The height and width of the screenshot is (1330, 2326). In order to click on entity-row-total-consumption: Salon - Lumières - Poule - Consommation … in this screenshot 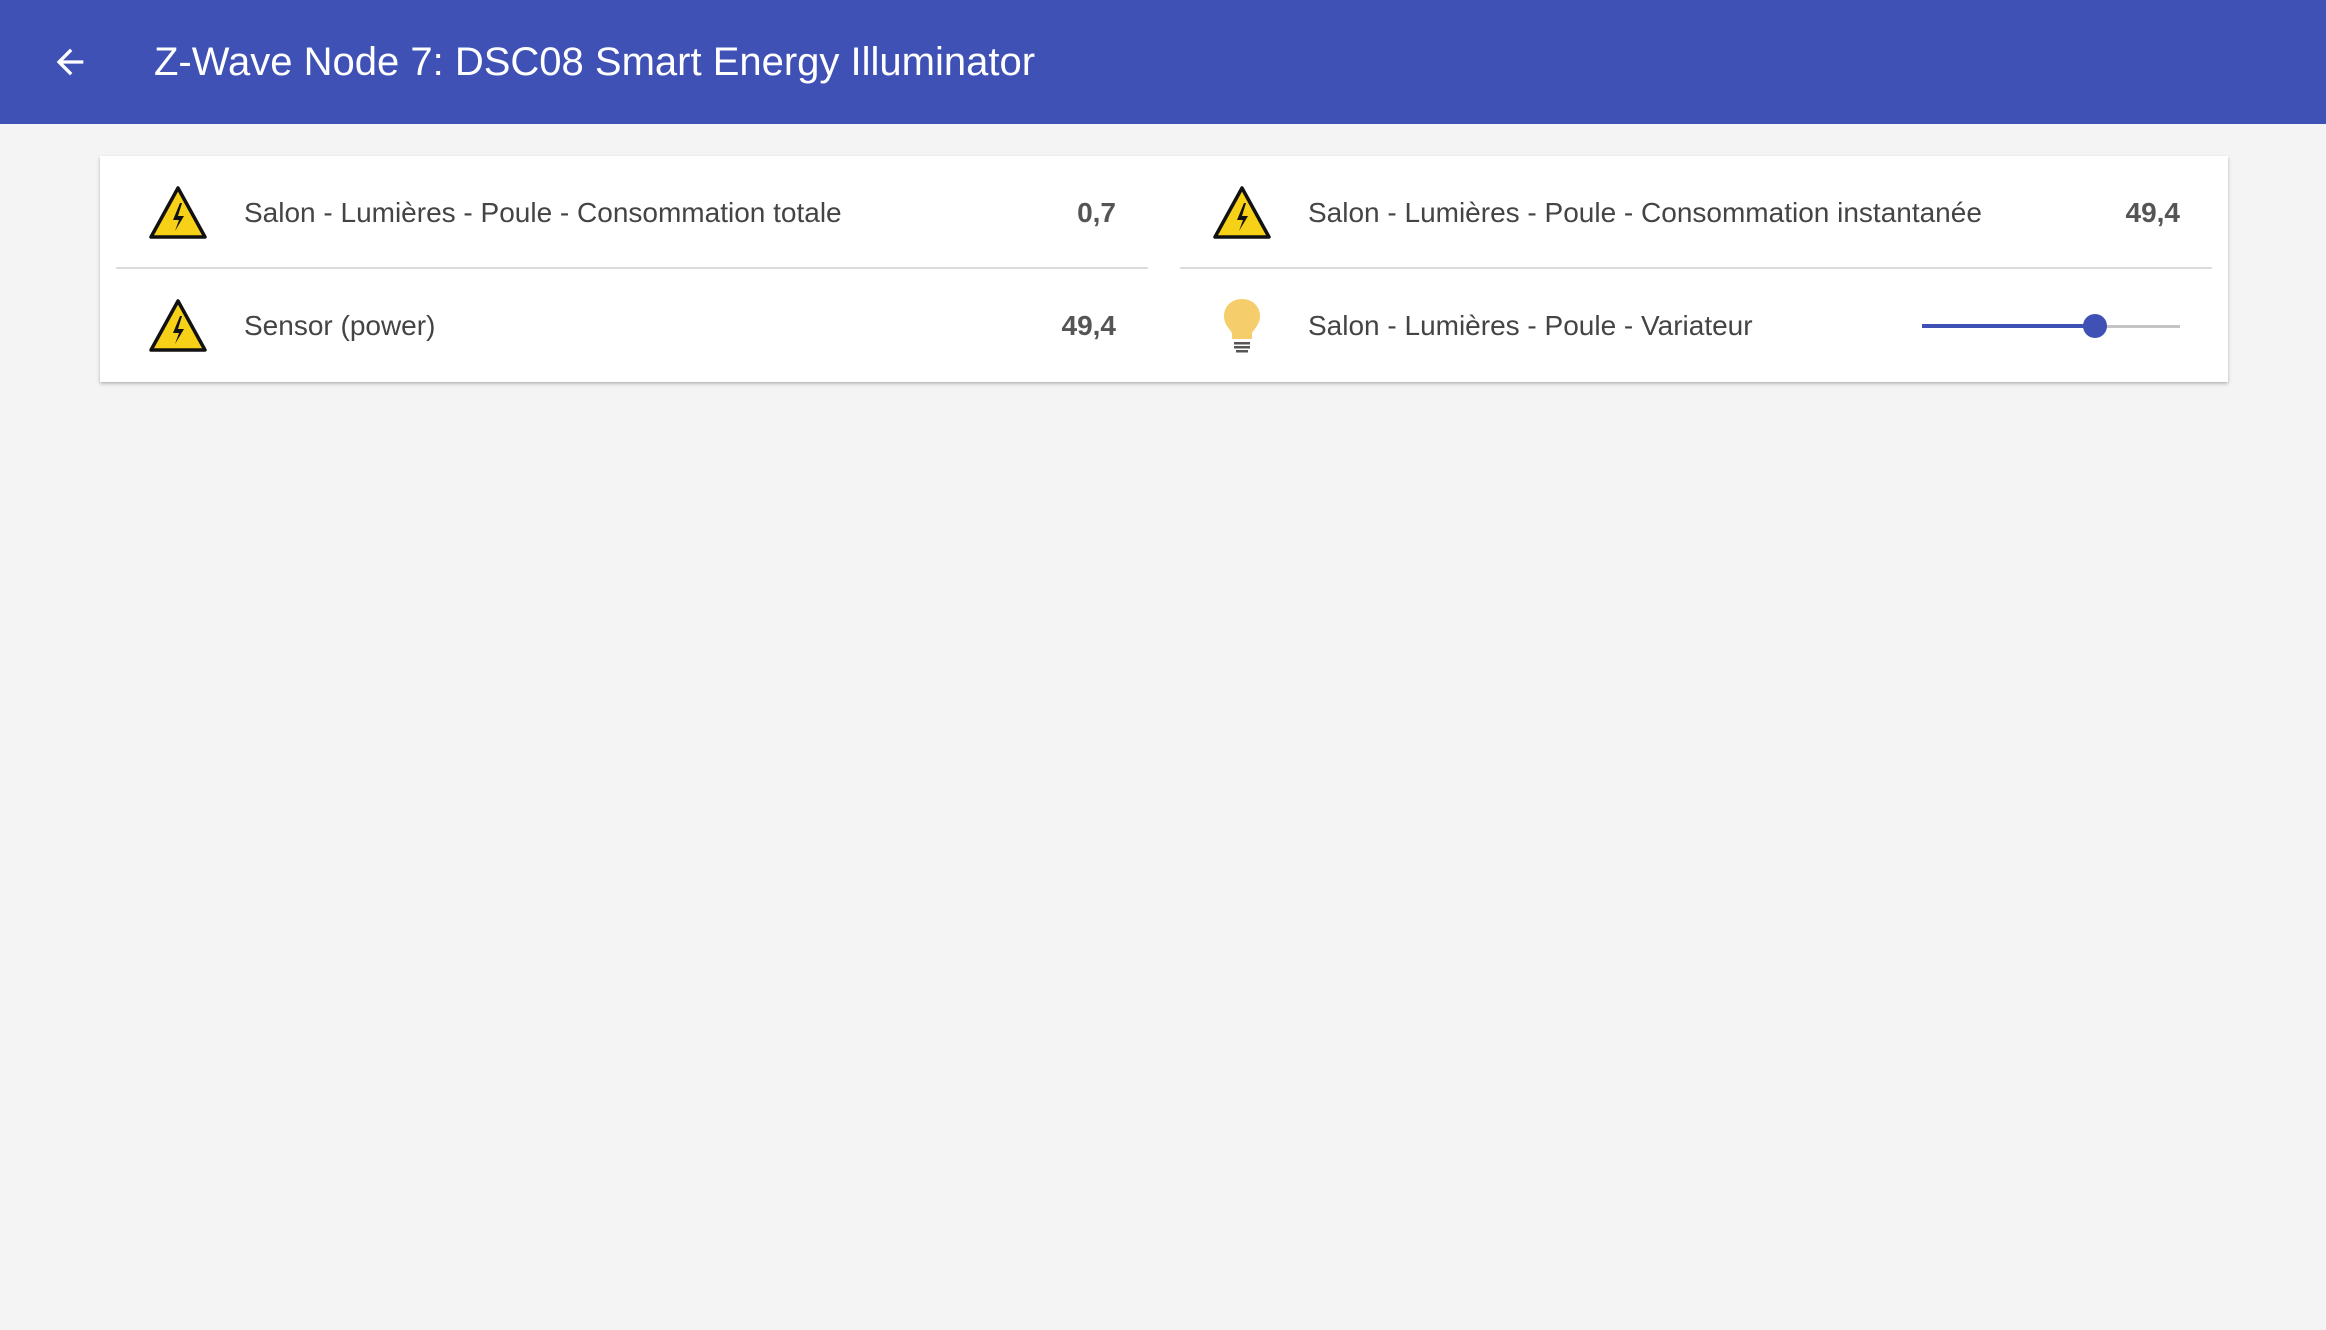, I will do `click(632, 212)`.